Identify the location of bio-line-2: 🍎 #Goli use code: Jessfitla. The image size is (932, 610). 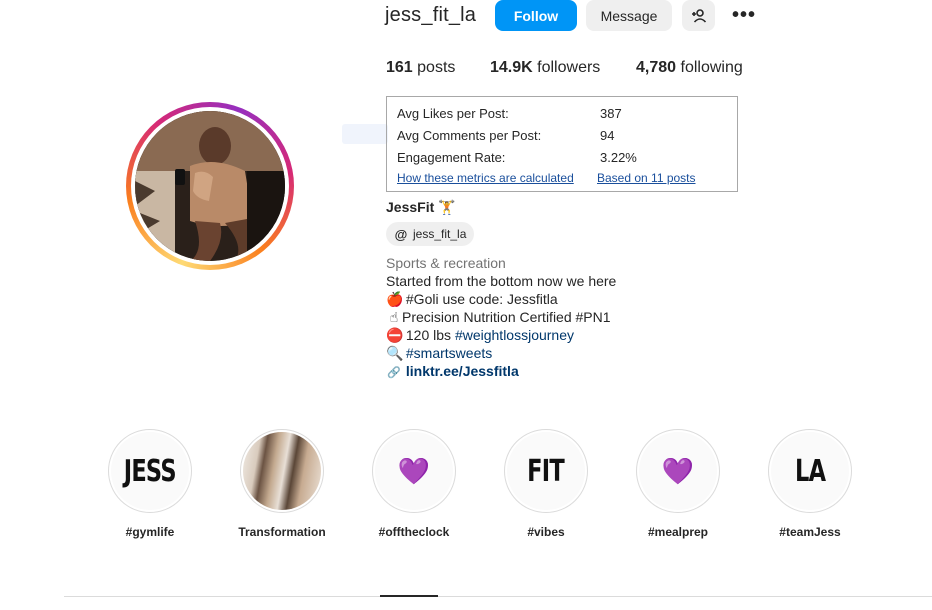
(472, 299).